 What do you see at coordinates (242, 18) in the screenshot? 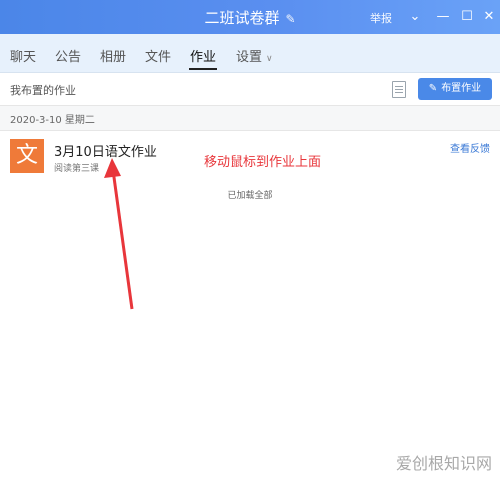
I see `group-title: 二班试卷群` at bounding box center [242, 18].